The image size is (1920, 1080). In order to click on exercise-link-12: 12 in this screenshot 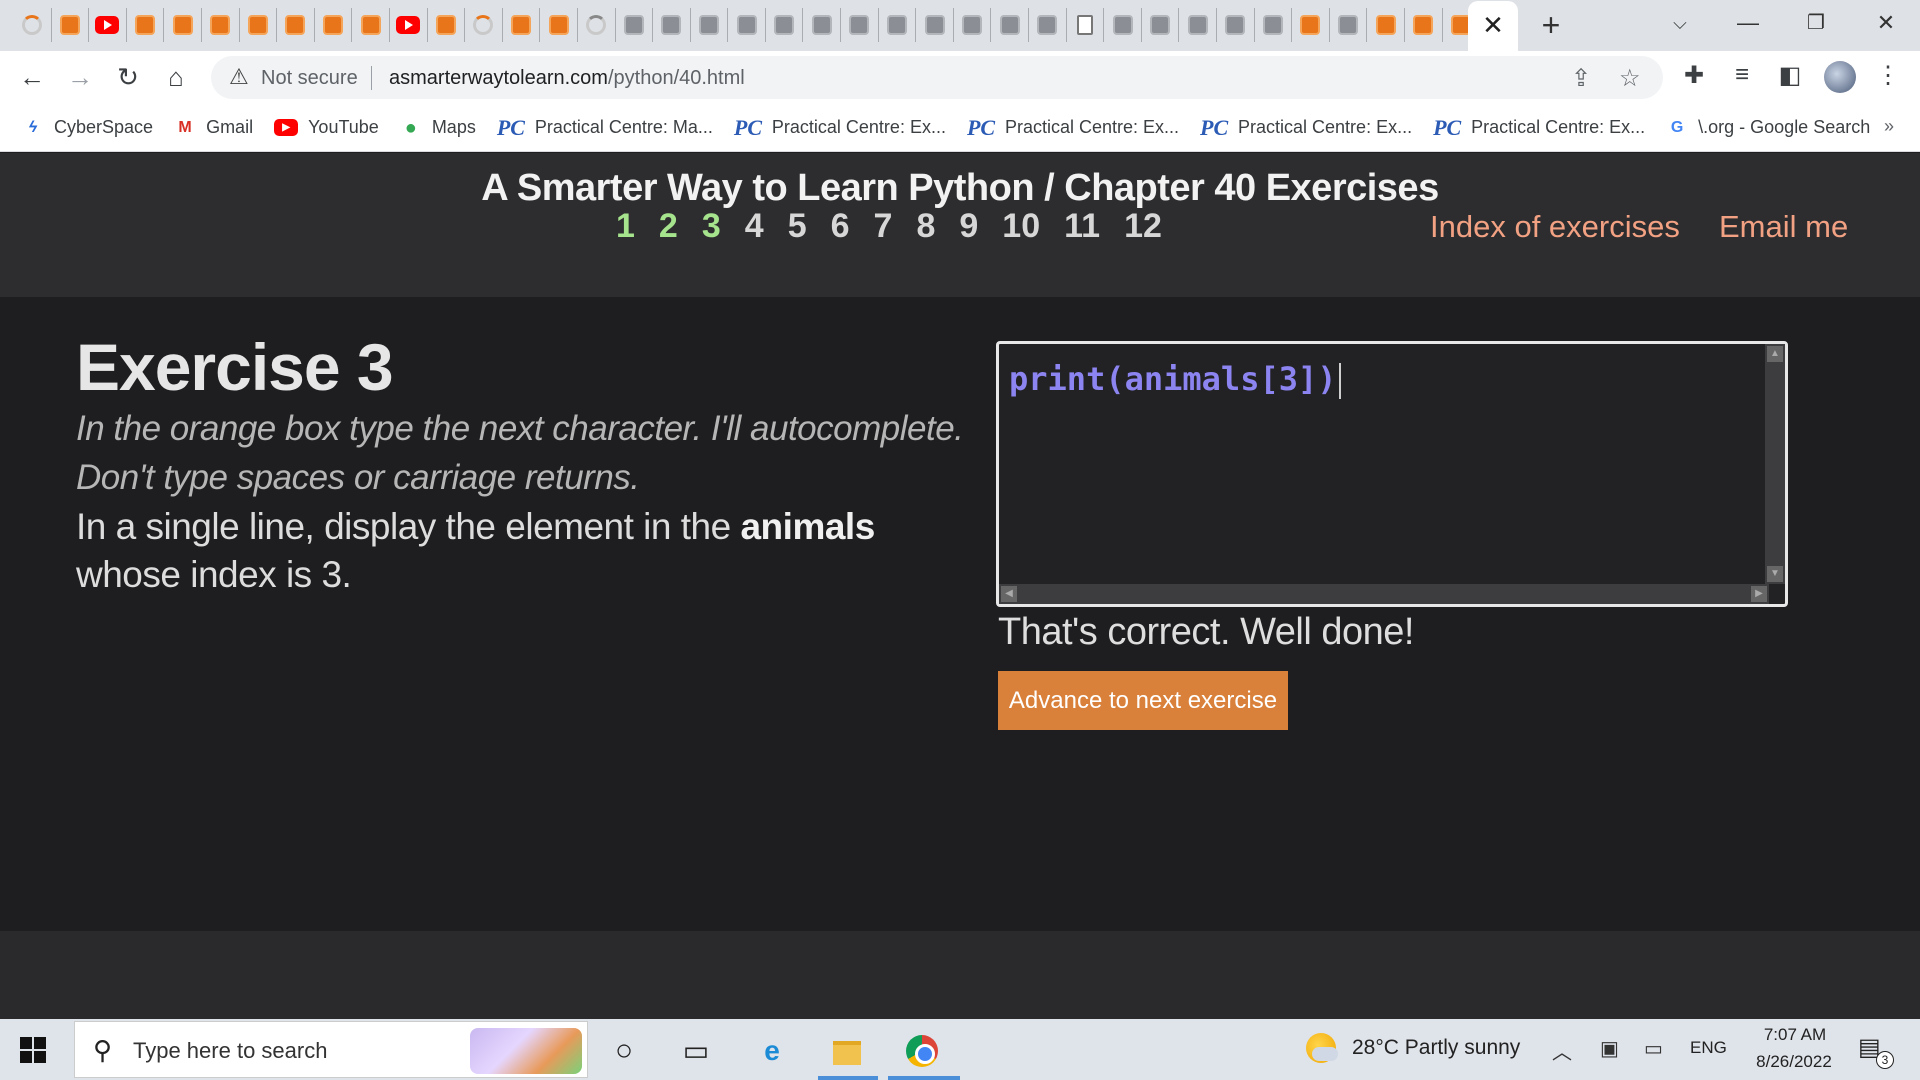, I will do `click(1143, 226)`.